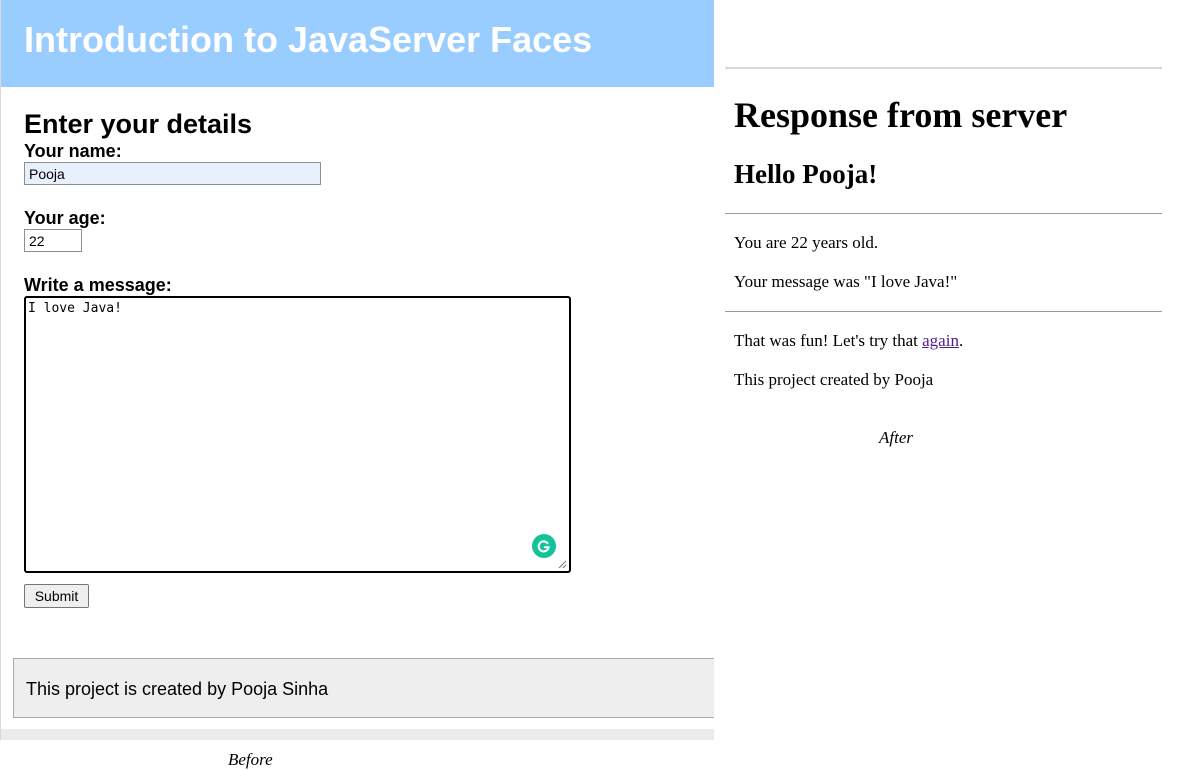  I want to click on try-again-line: That was fun! Let's try that again., so click(848, 341).